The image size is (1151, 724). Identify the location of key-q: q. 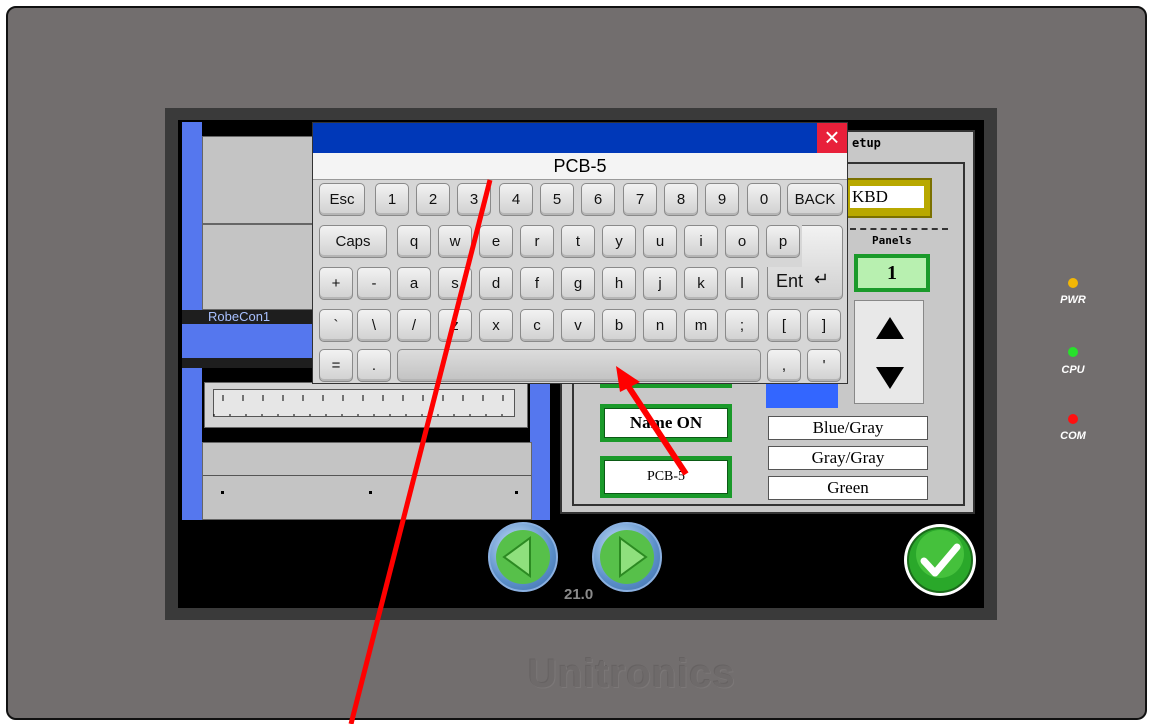
(414, 241).